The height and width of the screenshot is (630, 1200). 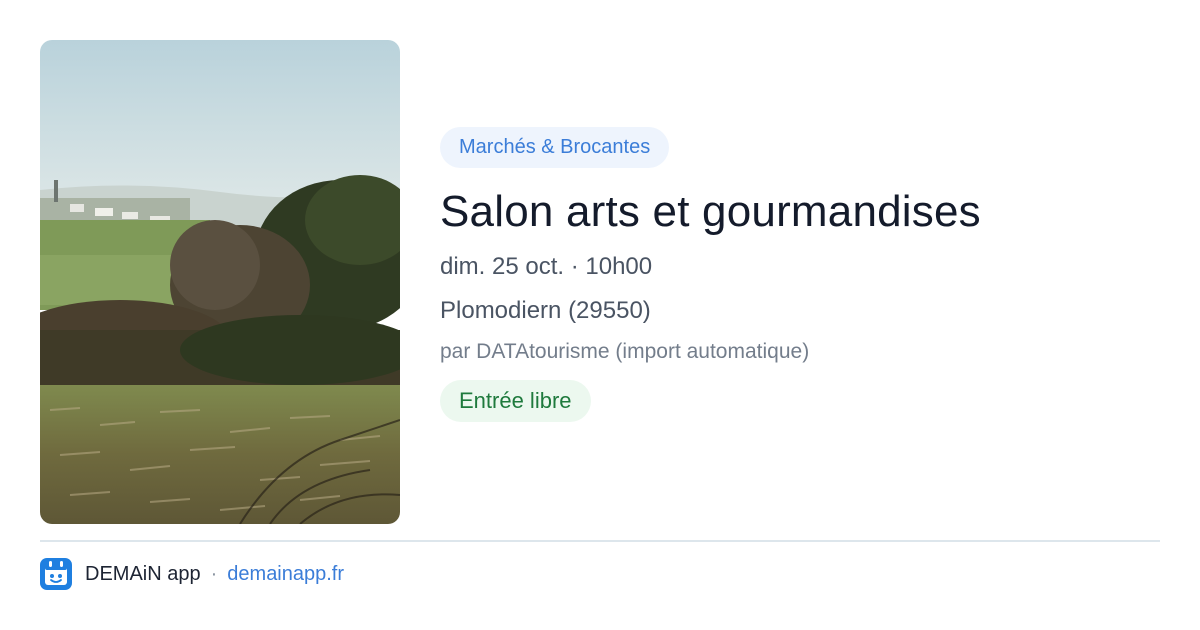 I want to click on footer-divider, so click(x=600, y=541).